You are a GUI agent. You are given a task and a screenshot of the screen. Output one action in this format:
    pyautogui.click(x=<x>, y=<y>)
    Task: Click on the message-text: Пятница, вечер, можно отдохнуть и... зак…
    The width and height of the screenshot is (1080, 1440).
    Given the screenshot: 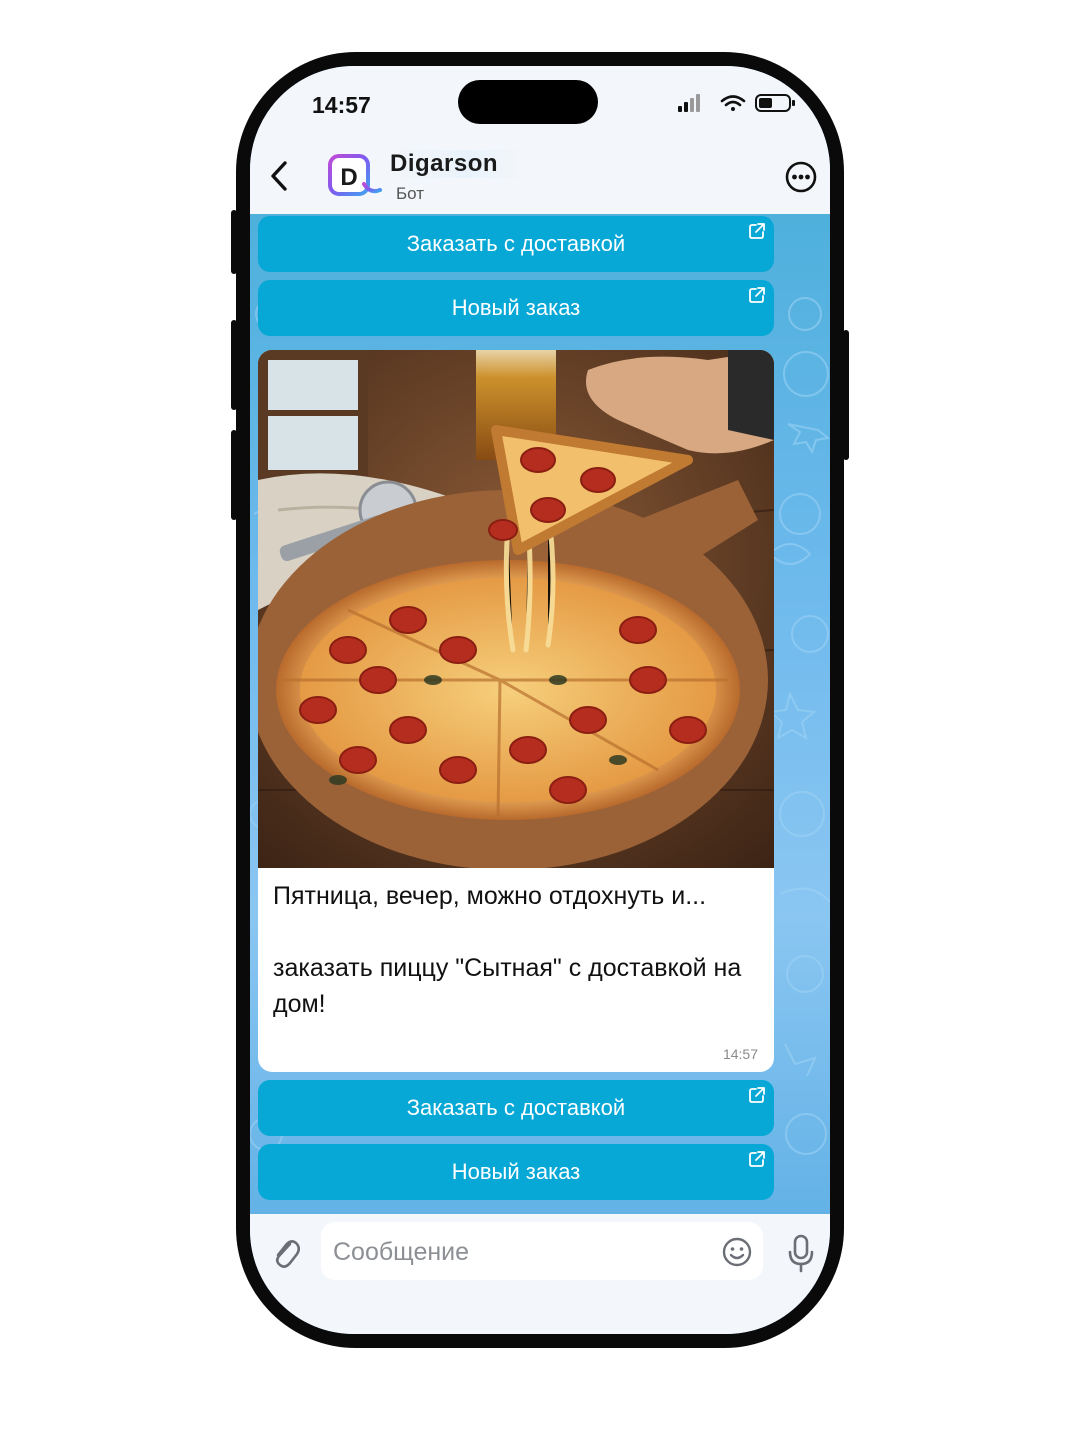 What is the action you would take?
    pyautogui.click(x=518, y=950)
    